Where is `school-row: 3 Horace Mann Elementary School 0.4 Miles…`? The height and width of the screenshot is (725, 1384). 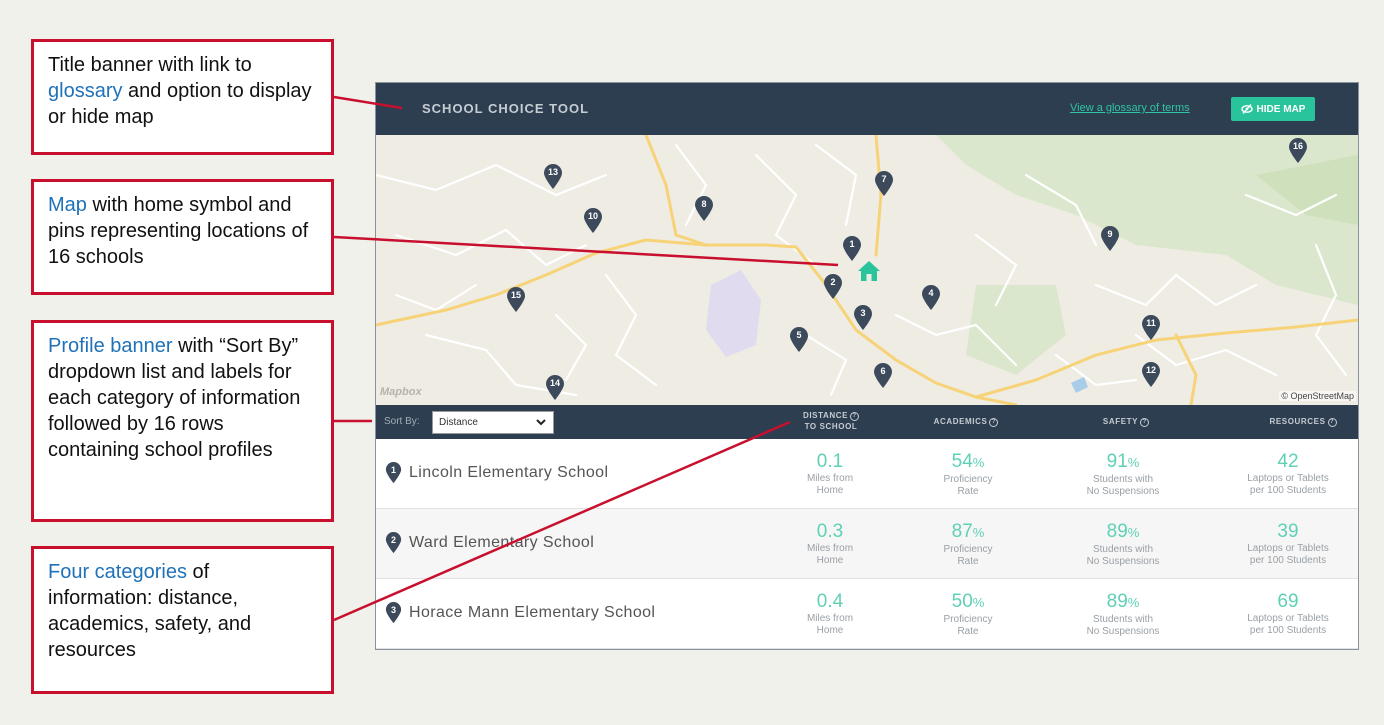
school-row: 3 Horace Mann Elementary School 0.4 Miles… is located at coordinates (867, 614).